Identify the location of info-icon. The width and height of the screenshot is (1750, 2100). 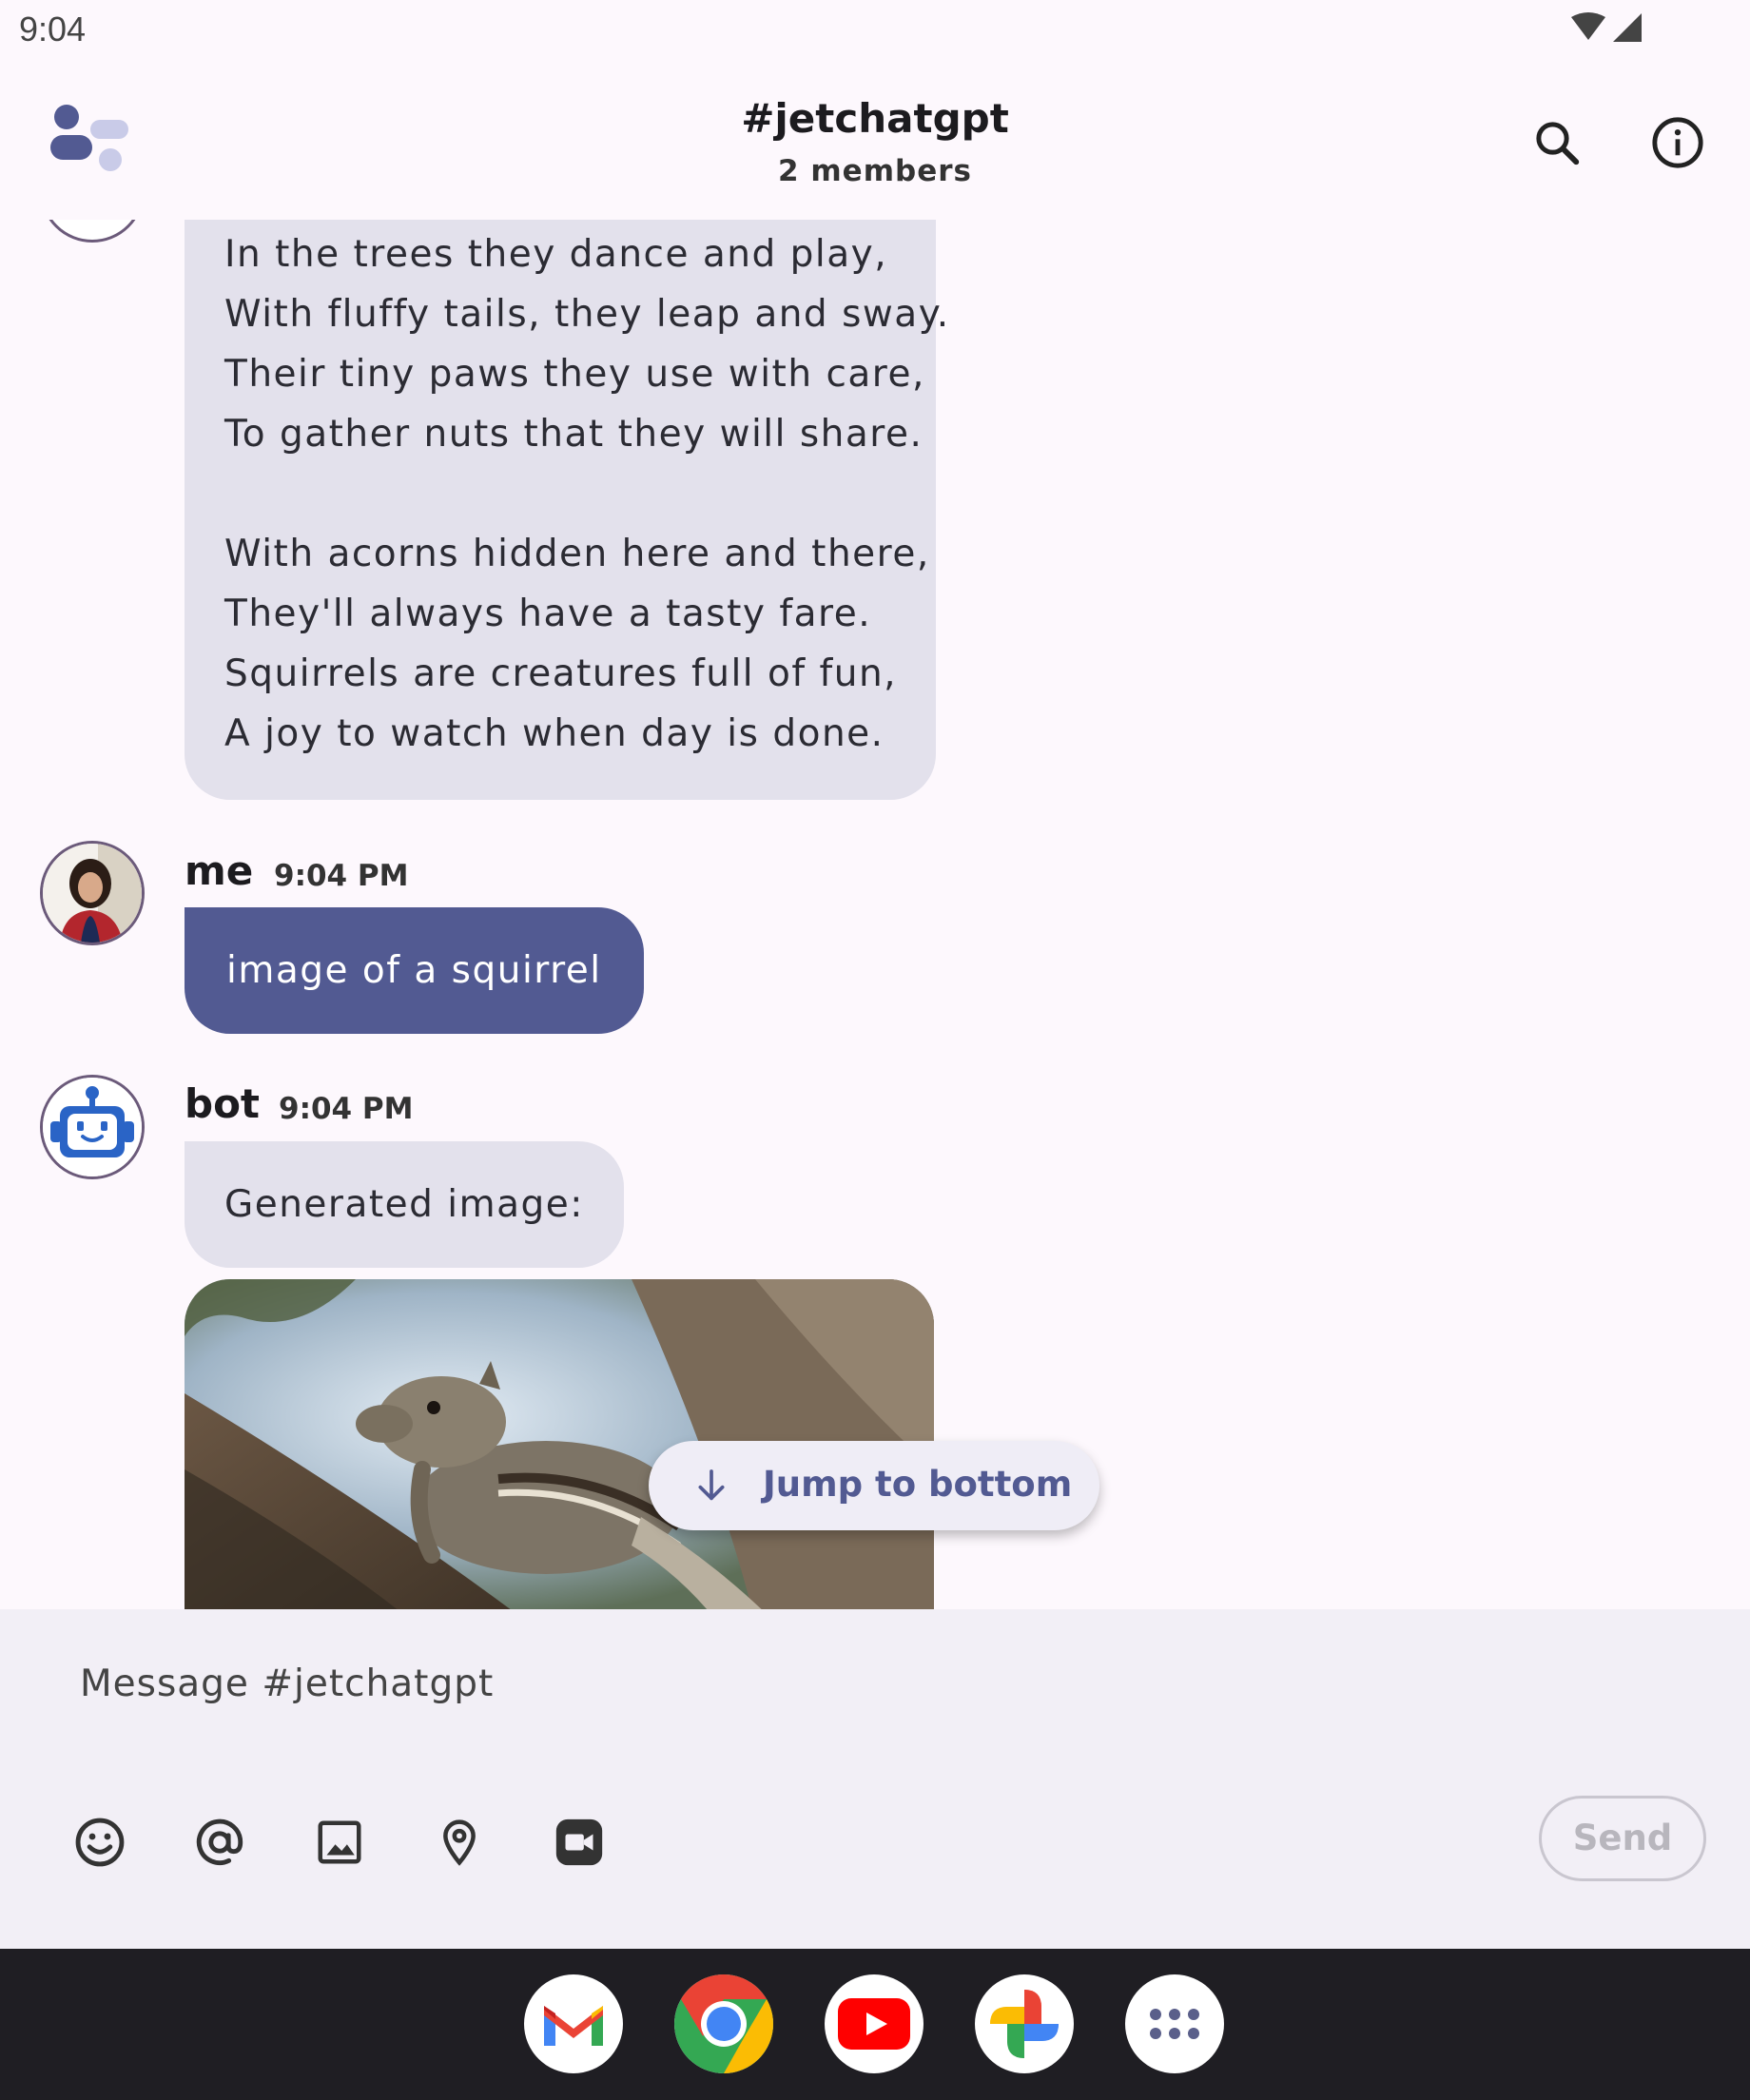
(1677, 142).